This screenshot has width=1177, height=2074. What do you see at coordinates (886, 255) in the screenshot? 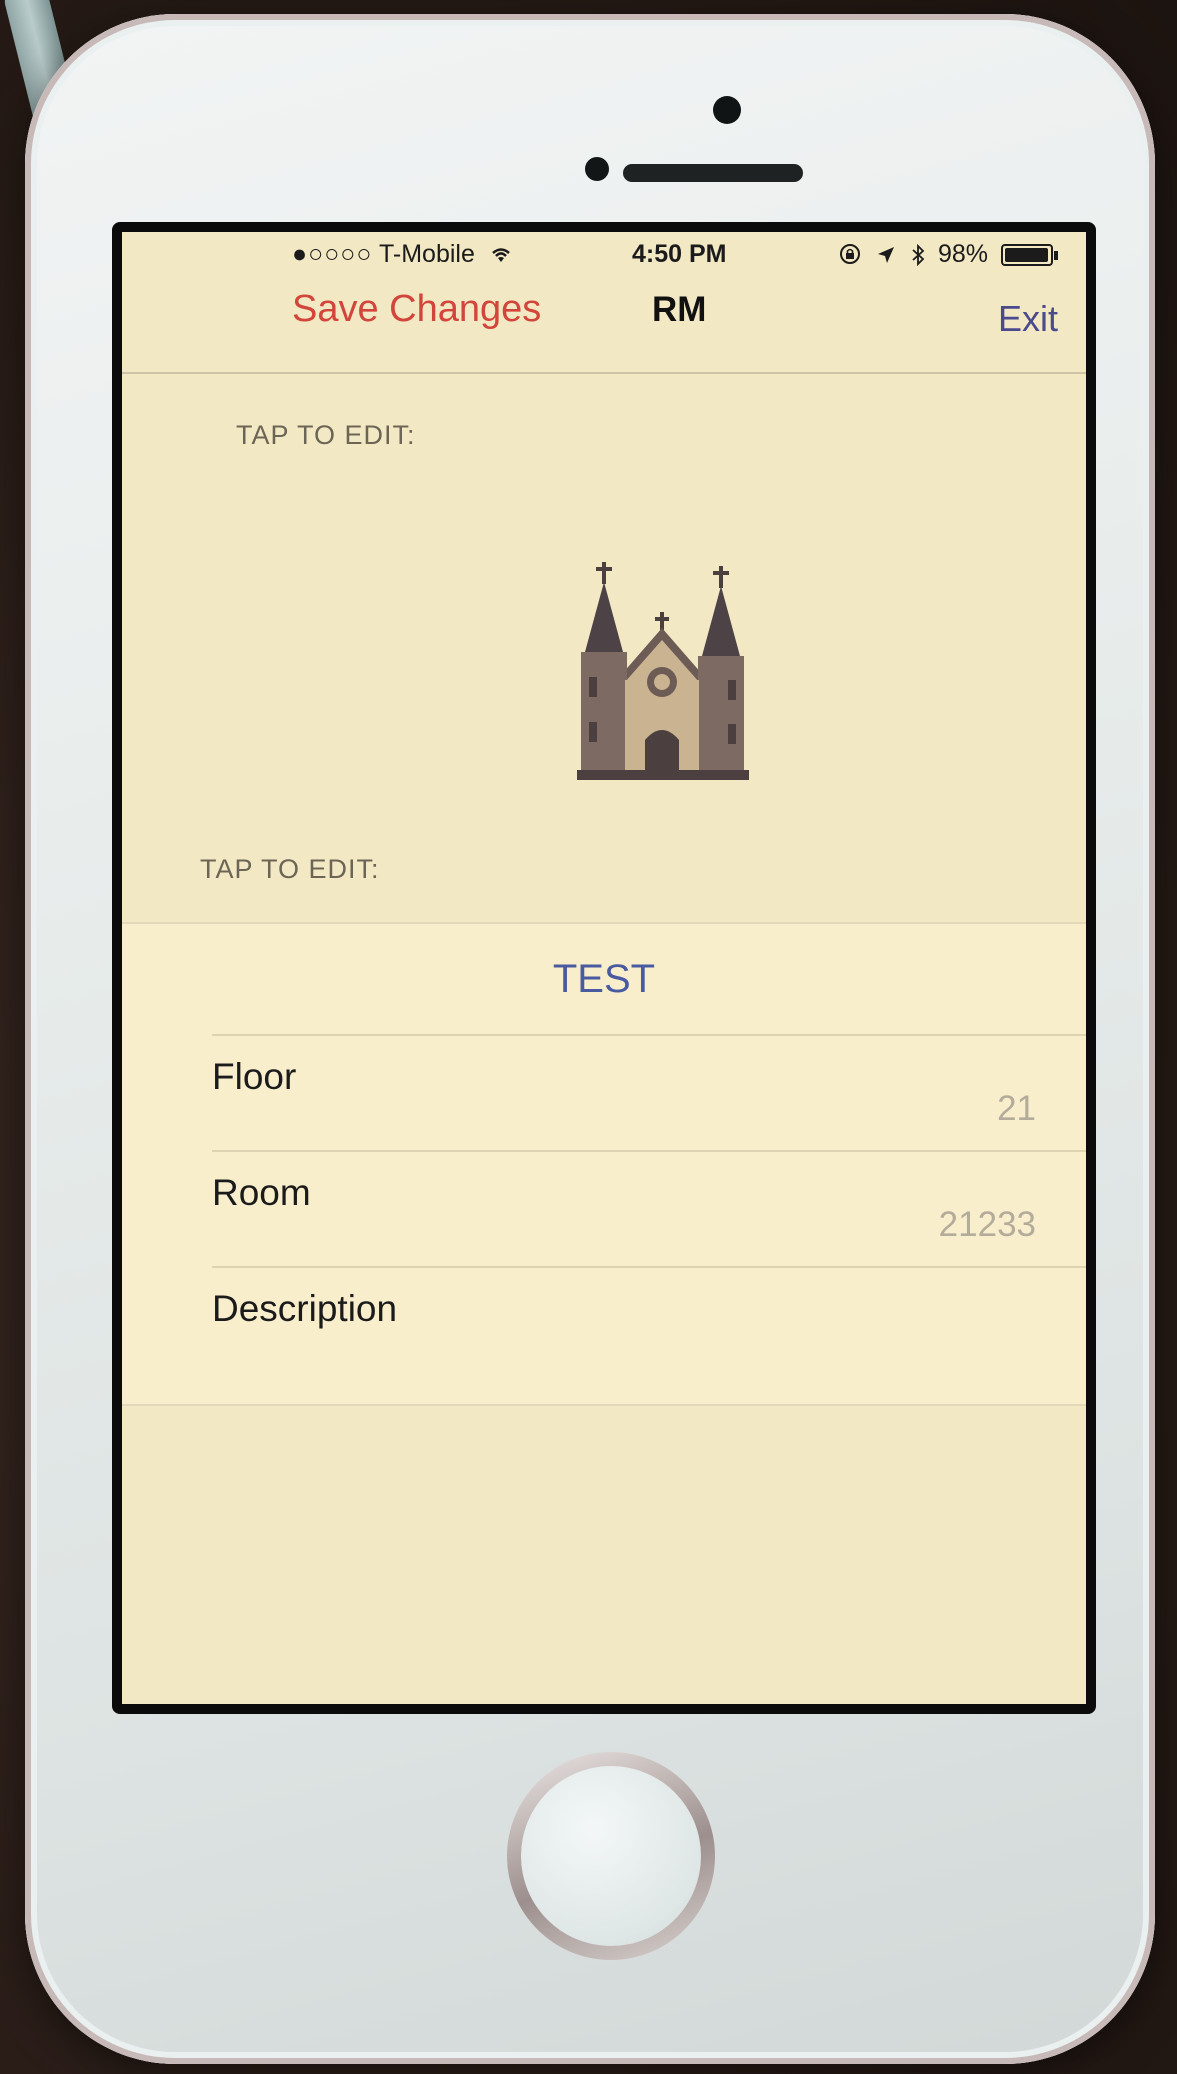
I see `location-arrow-icon` at bounding box center [886, 255].